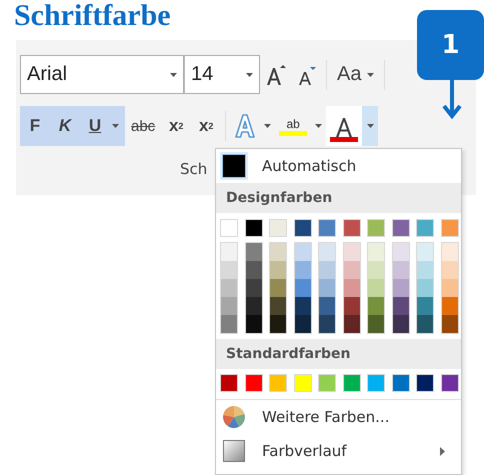 Image resolution: width=484 pixels, height=475 pixels. Describe the element at coordinates (355, 74) in the screenshot. I see `change-case-button: Aa` at that location.